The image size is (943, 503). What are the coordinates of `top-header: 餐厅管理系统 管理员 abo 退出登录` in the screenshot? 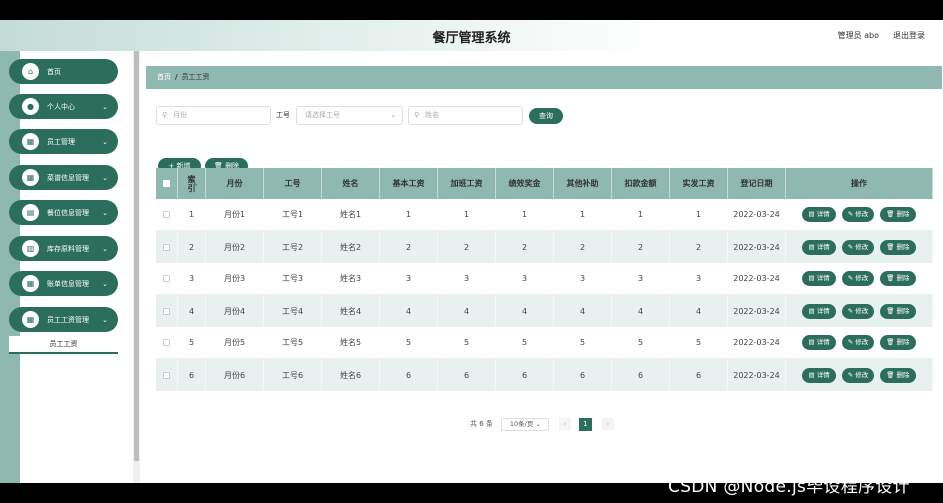 It's located at (471, 35).